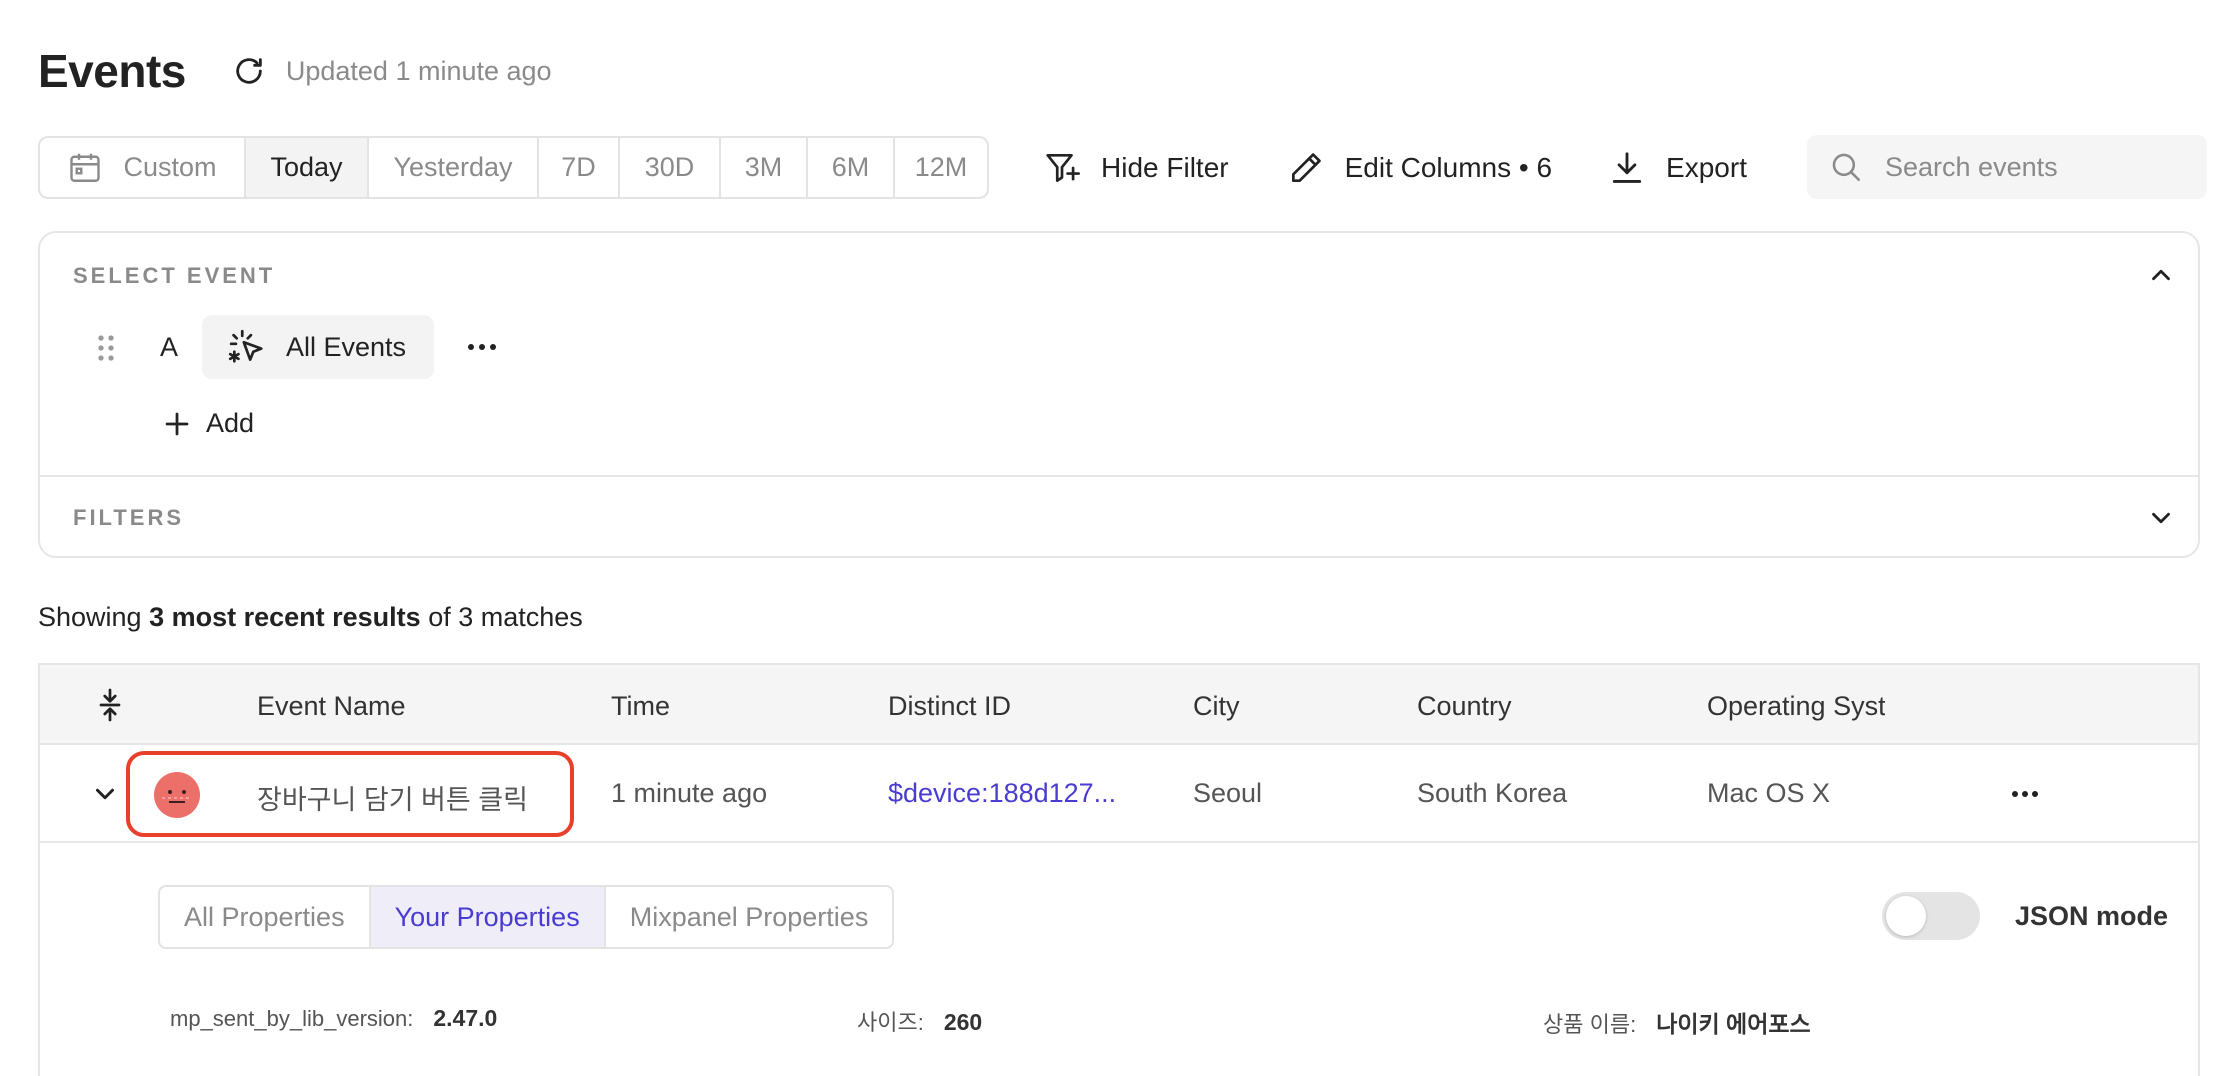  Describe the element at coordinates (1119, 476) in the screenshot. I see `panel-divider` at that location.